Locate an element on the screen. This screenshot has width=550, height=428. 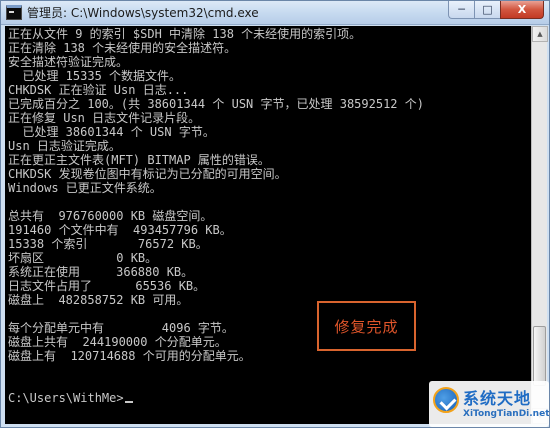
console-line: CHKDSK 发现卷位图中有标记为已分配的可用空间。 is located at coordinates (147, 174).